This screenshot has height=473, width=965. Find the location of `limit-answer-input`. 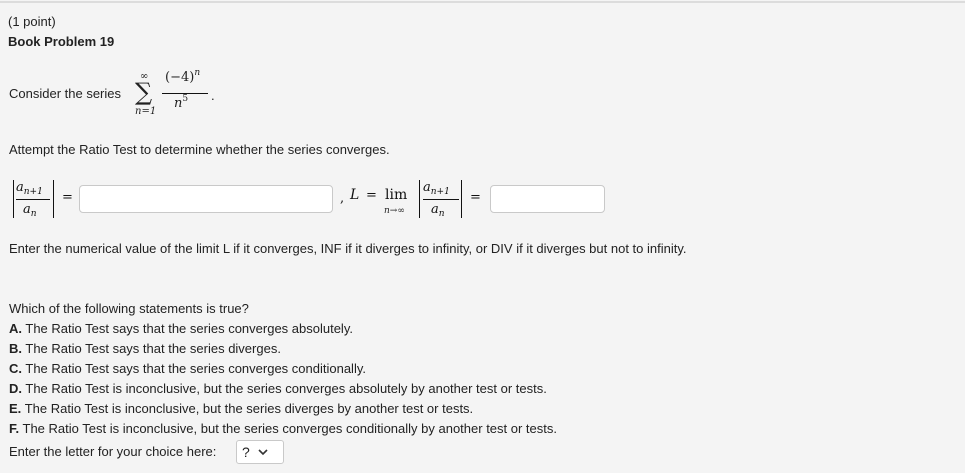

limit-answer-input is located at coordinates (547, 199).